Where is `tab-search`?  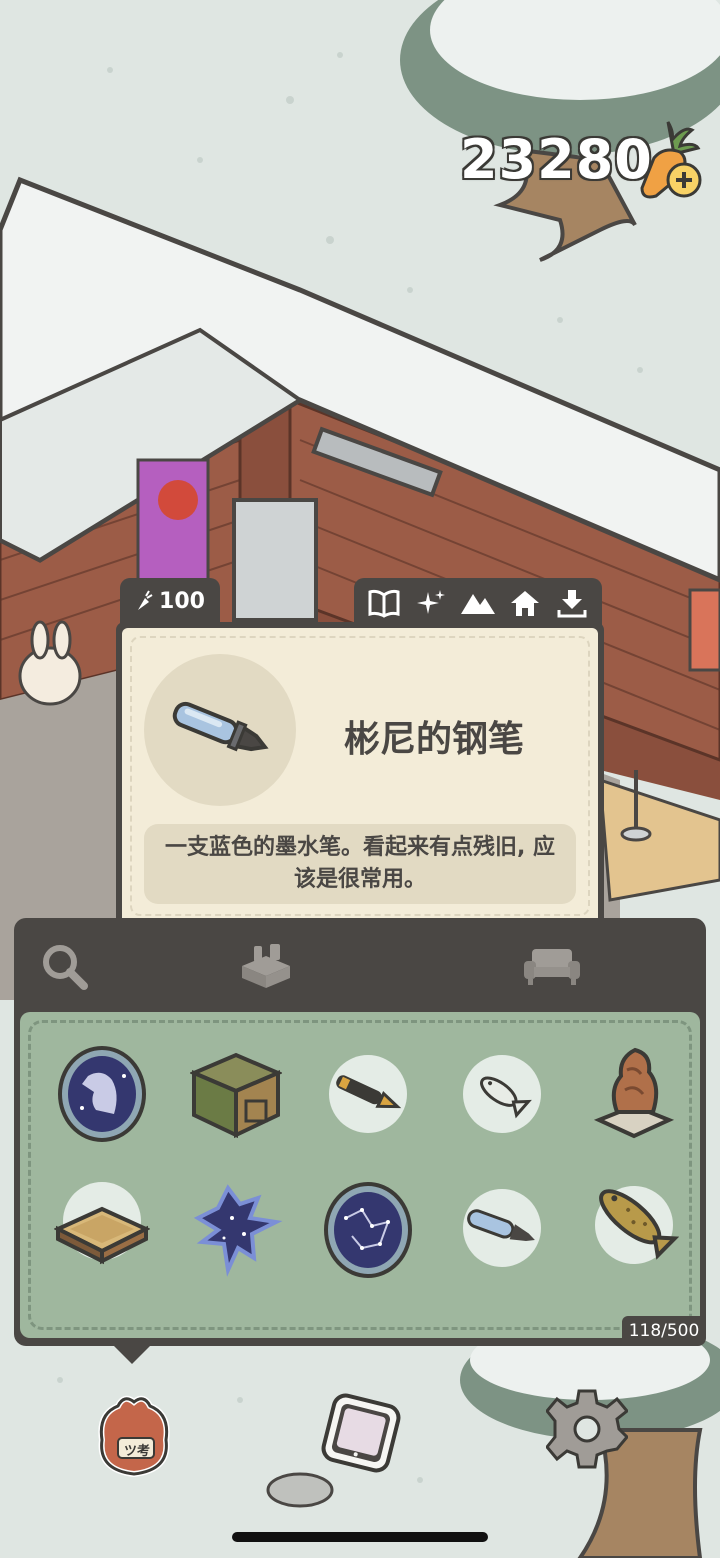
tab-search is located at coordinates (64, 966).